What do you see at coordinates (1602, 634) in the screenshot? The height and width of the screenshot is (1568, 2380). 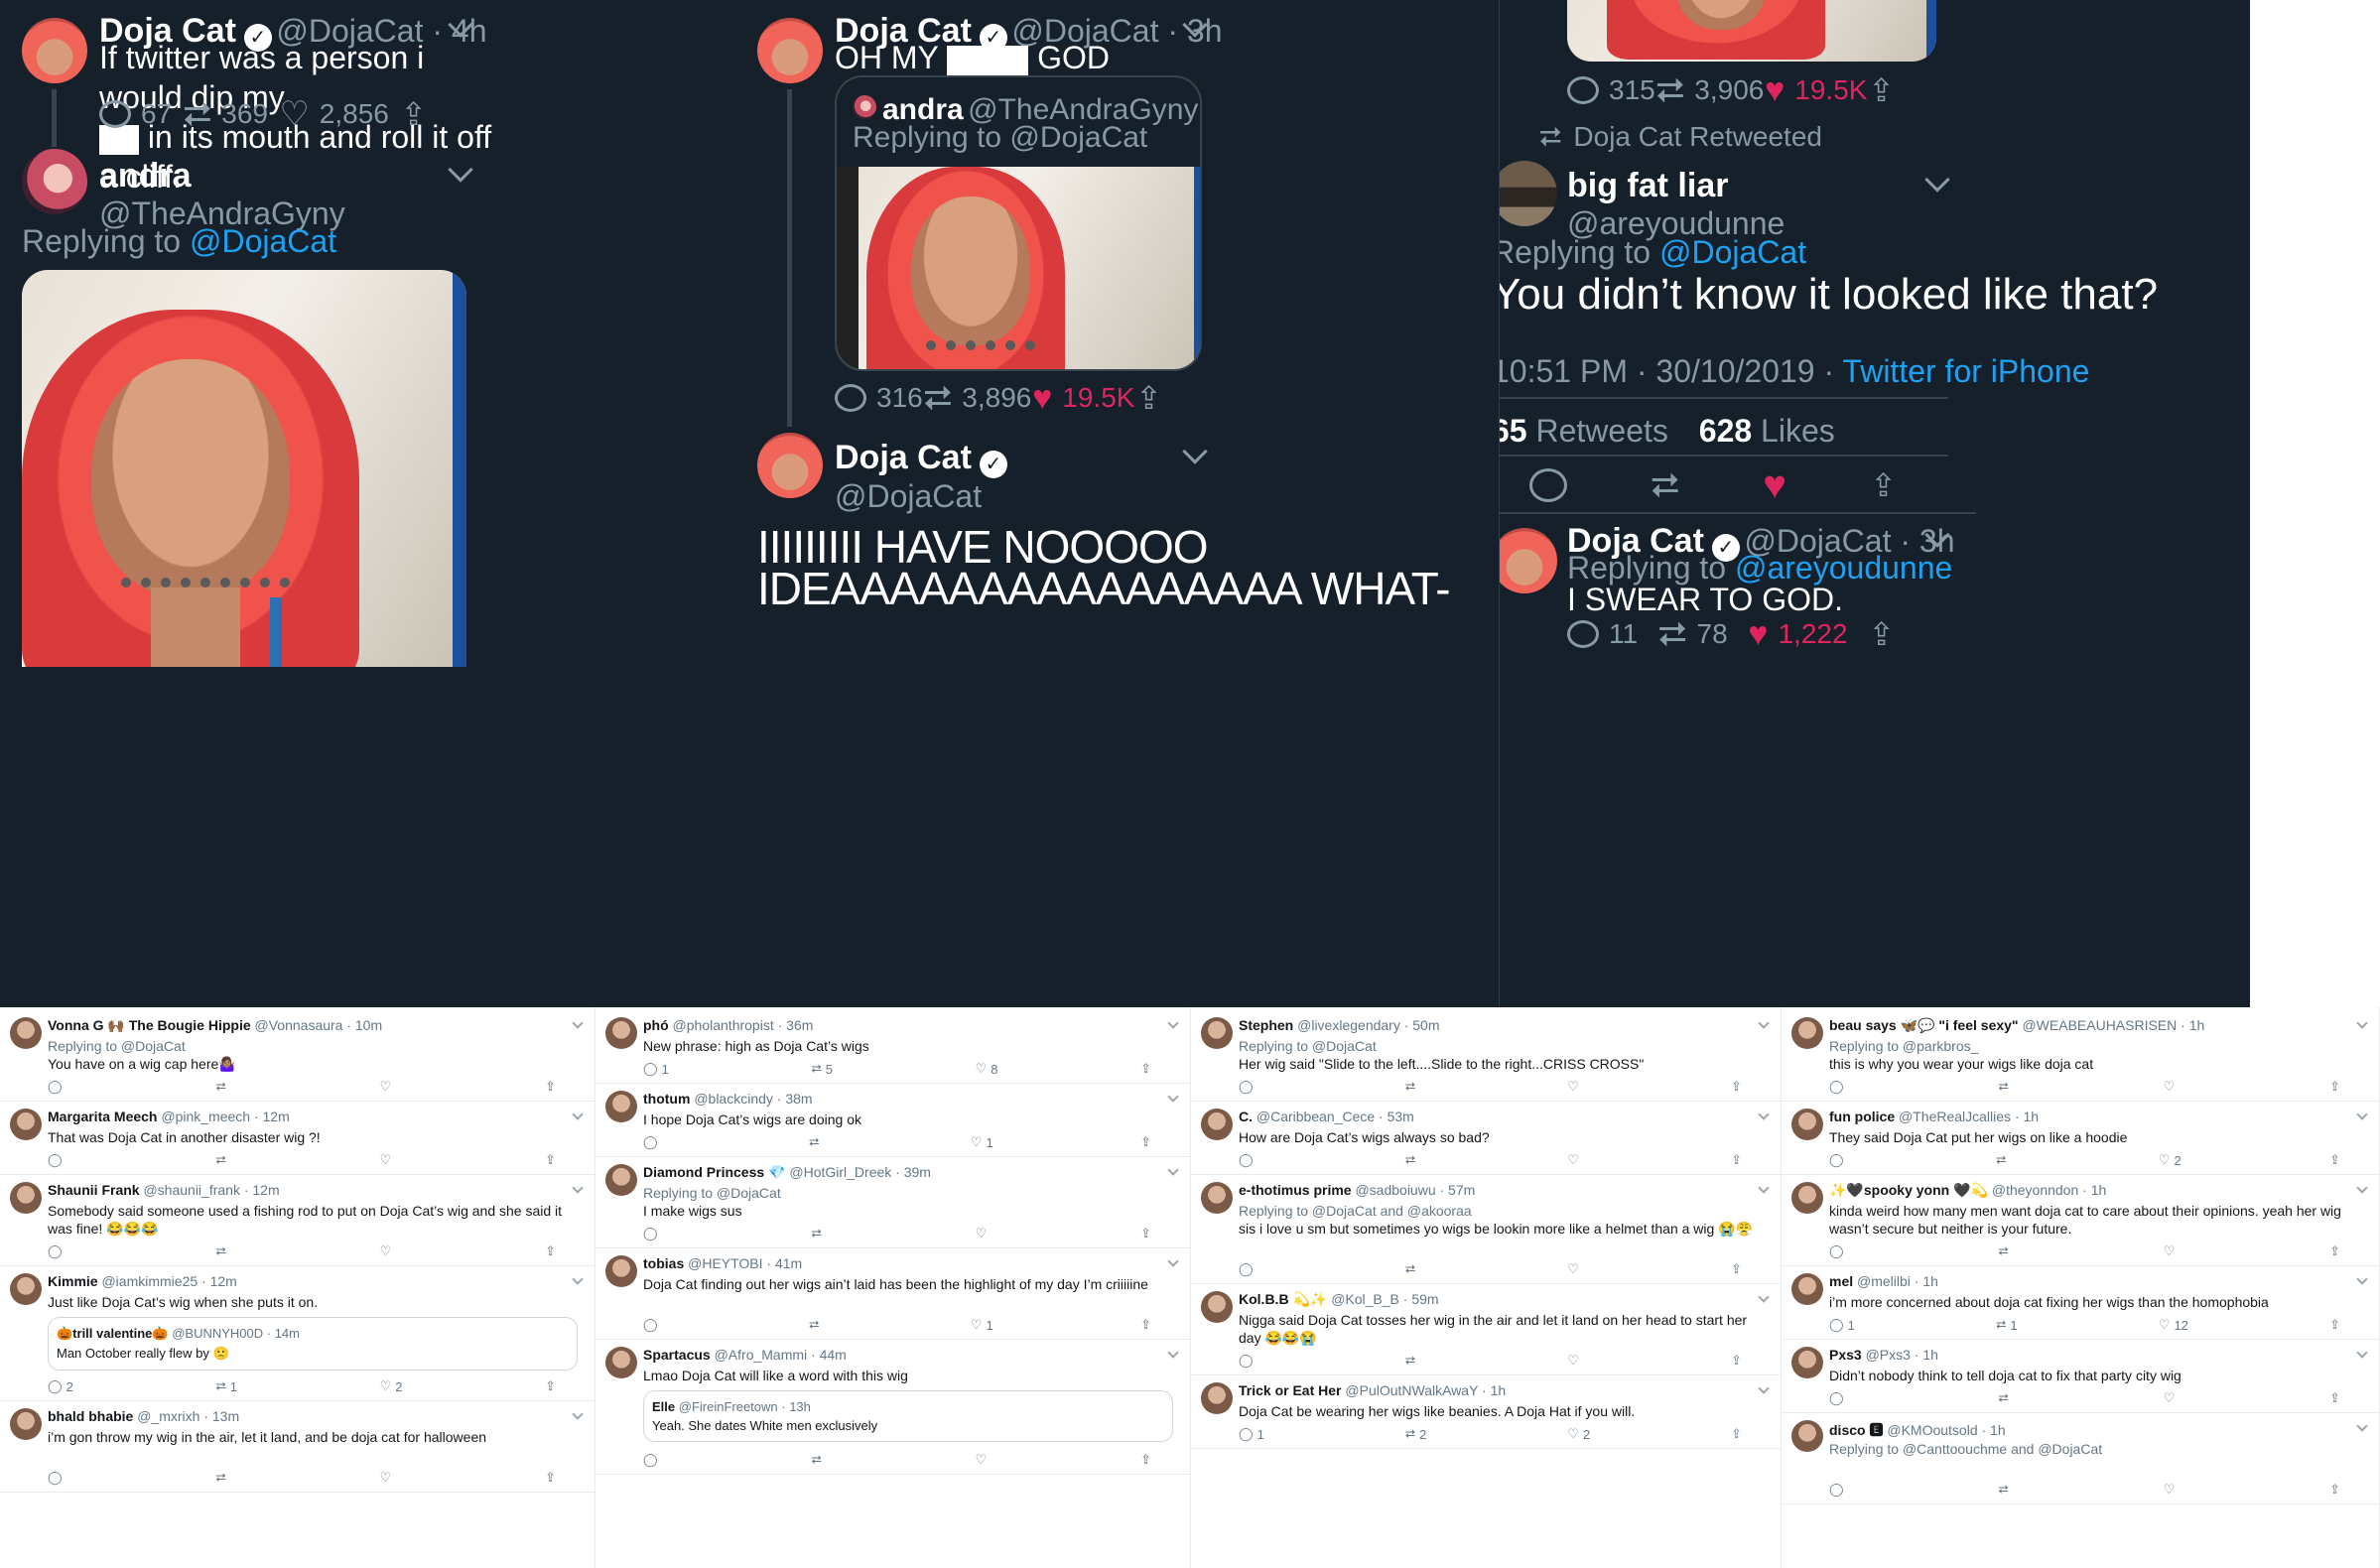 I see `reply-button: 11` at bounding box center [1602, 634].